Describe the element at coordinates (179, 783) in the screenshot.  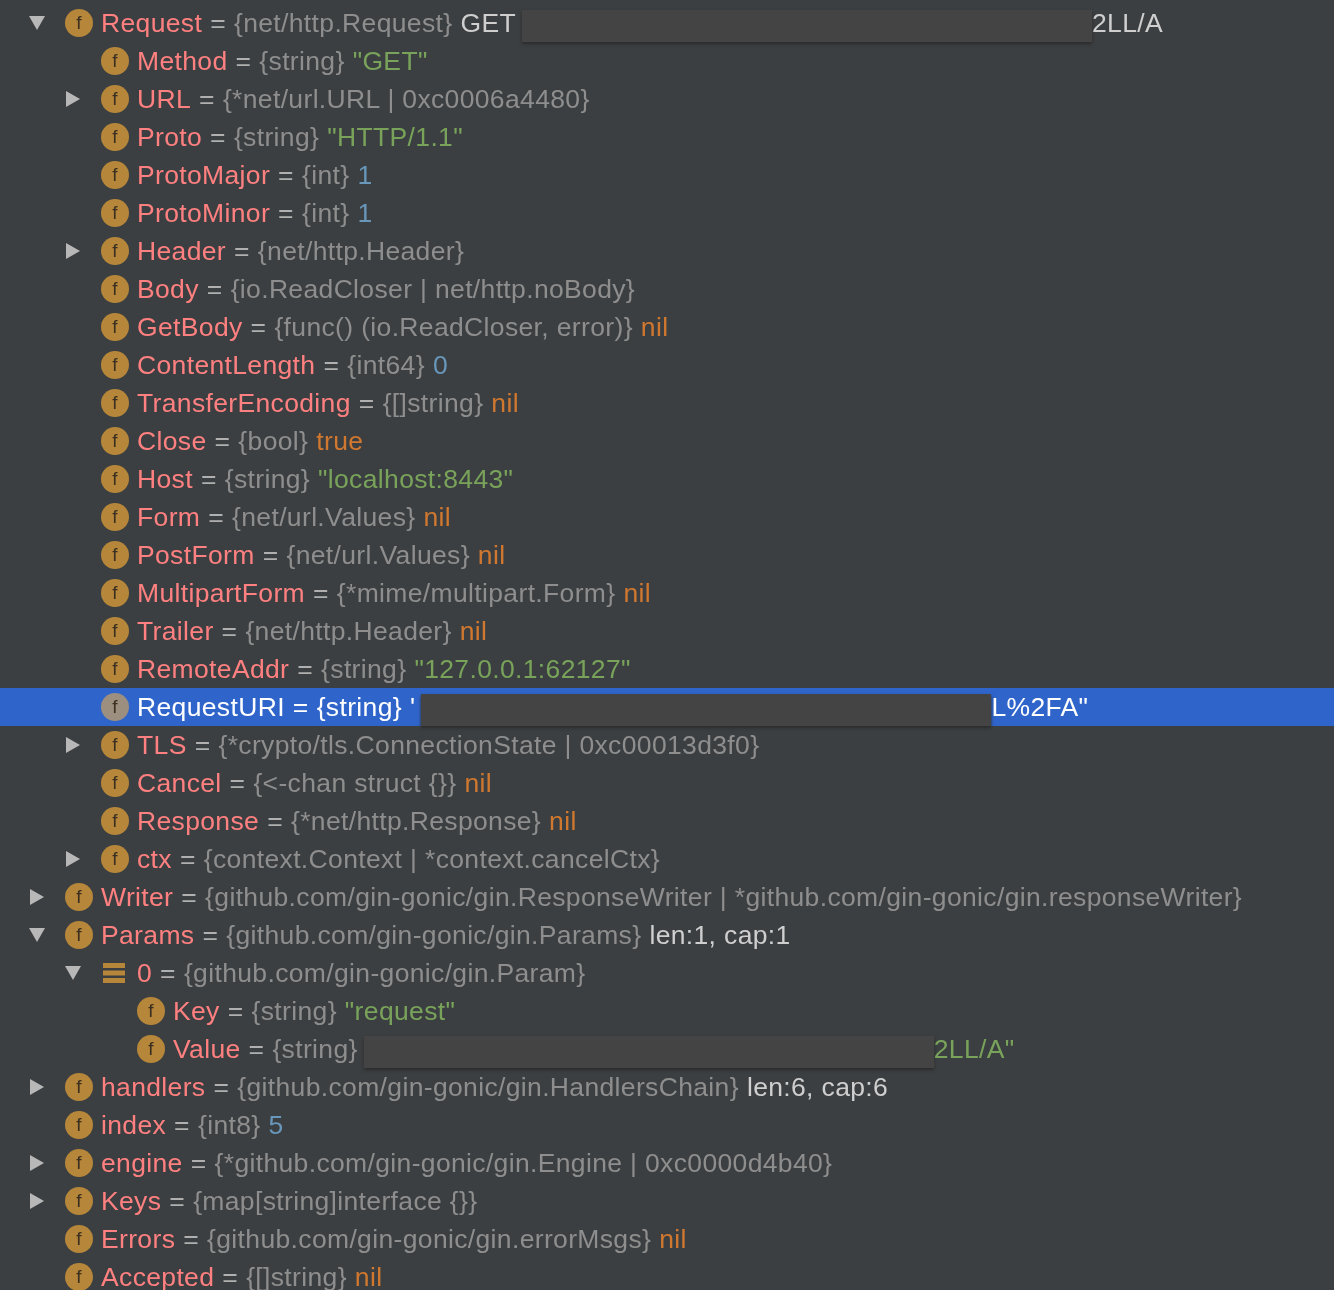
I see `variable-name: Cancel` at that location.